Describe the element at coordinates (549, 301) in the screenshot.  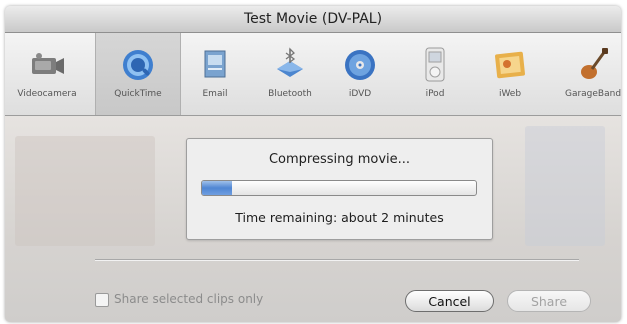
I see `share-button: Share` at that location.